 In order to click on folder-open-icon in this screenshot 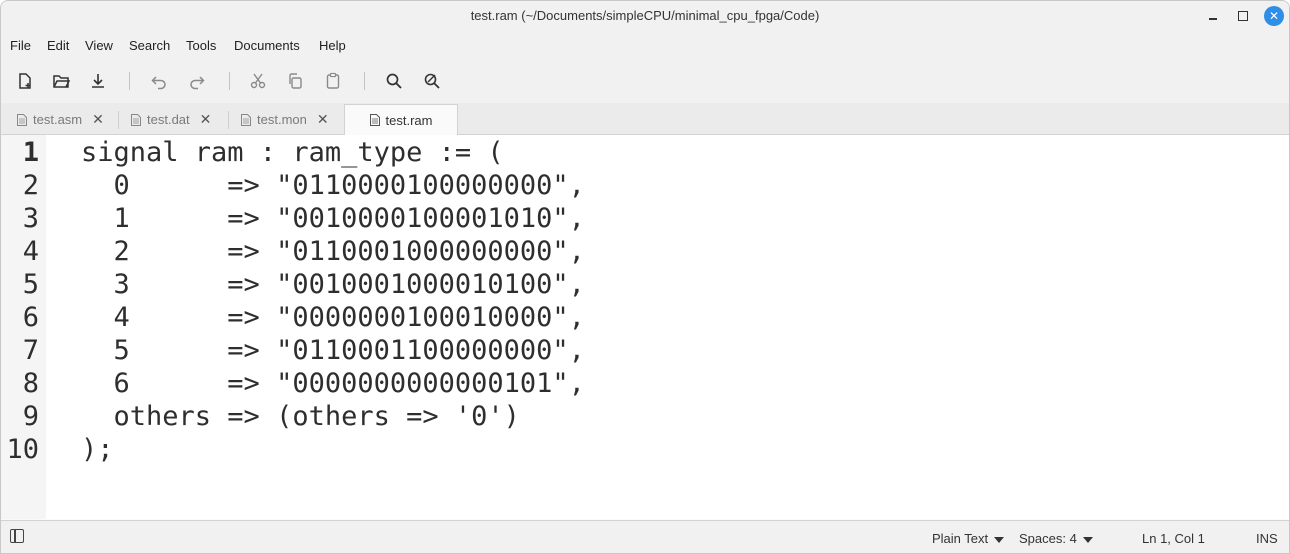, I will do `click(61, 81)`.